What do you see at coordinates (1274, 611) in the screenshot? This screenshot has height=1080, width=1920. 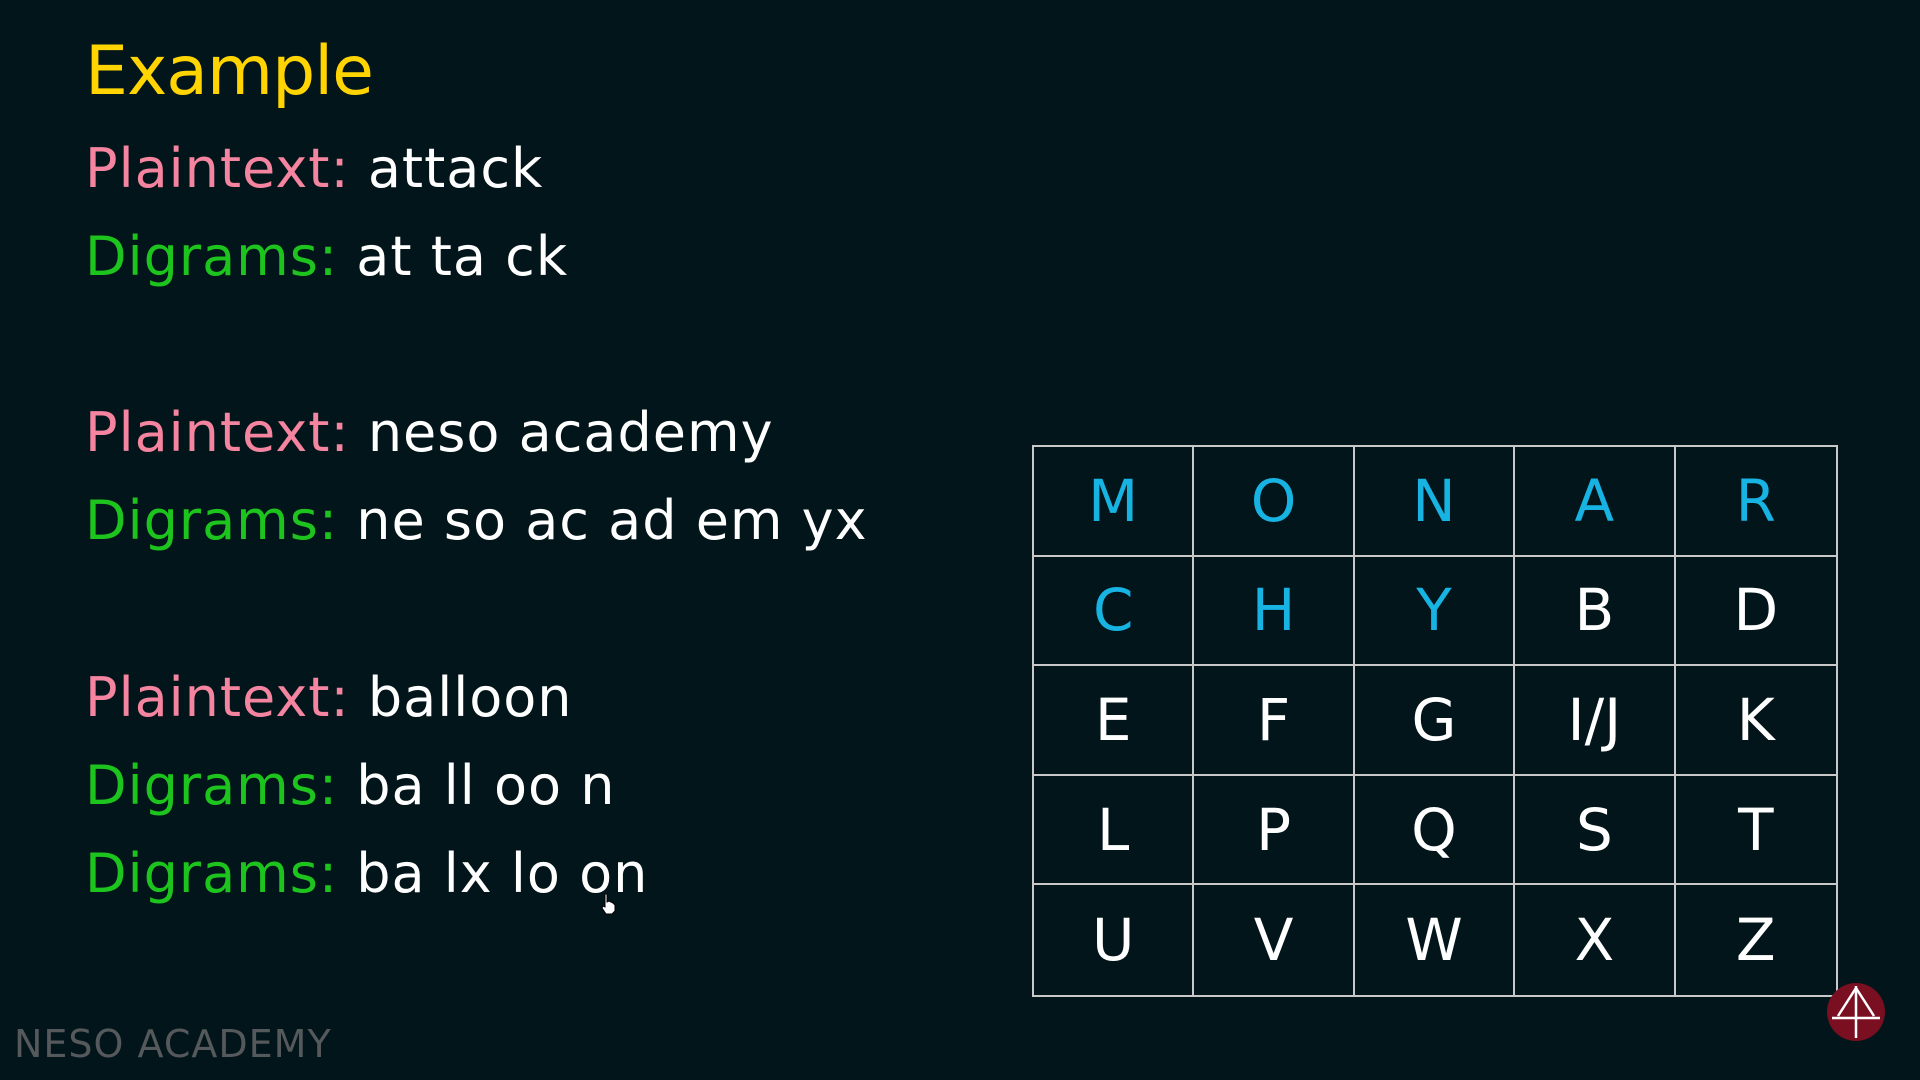 I see `matrix-cell: H` at bounding box center [1274, 611].